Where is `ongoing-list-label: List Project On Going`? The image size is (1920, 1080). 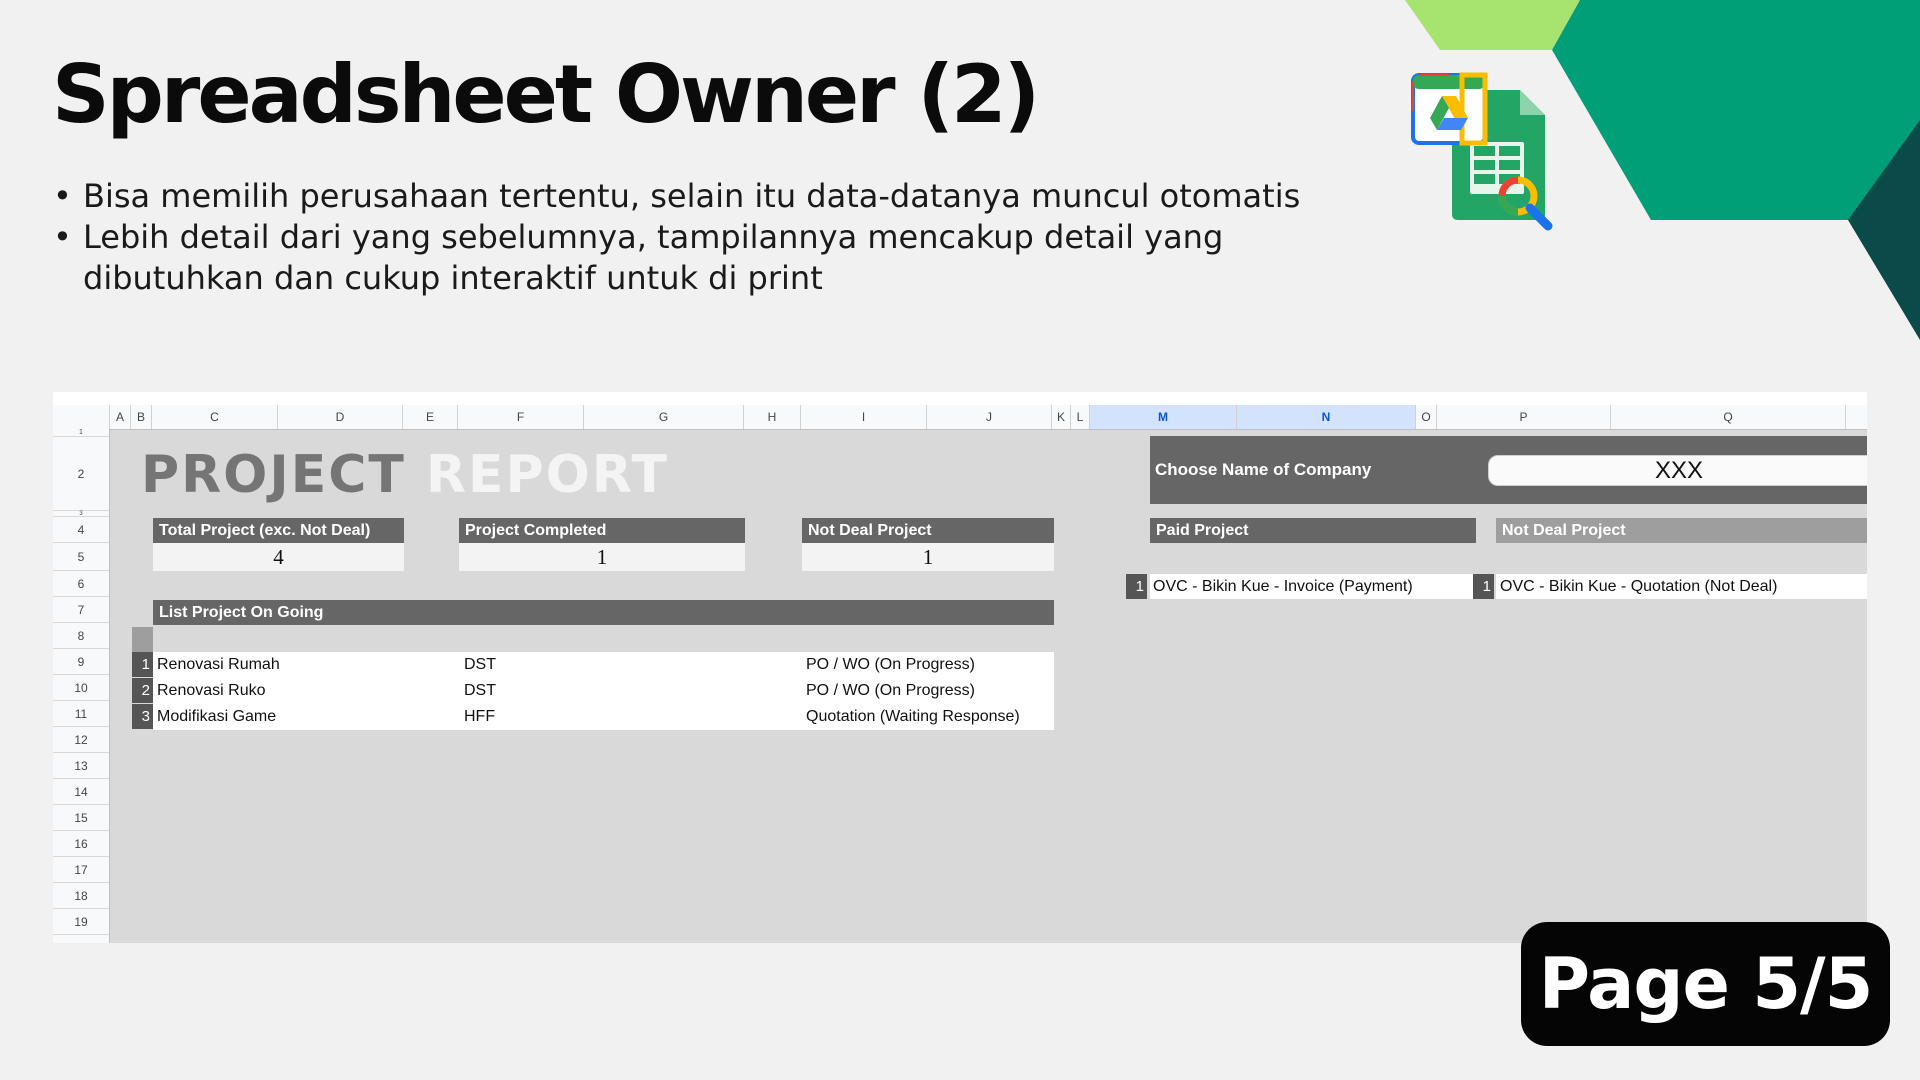
ongoing-list-label: List Project On Going is located at coordinates (603, 612).